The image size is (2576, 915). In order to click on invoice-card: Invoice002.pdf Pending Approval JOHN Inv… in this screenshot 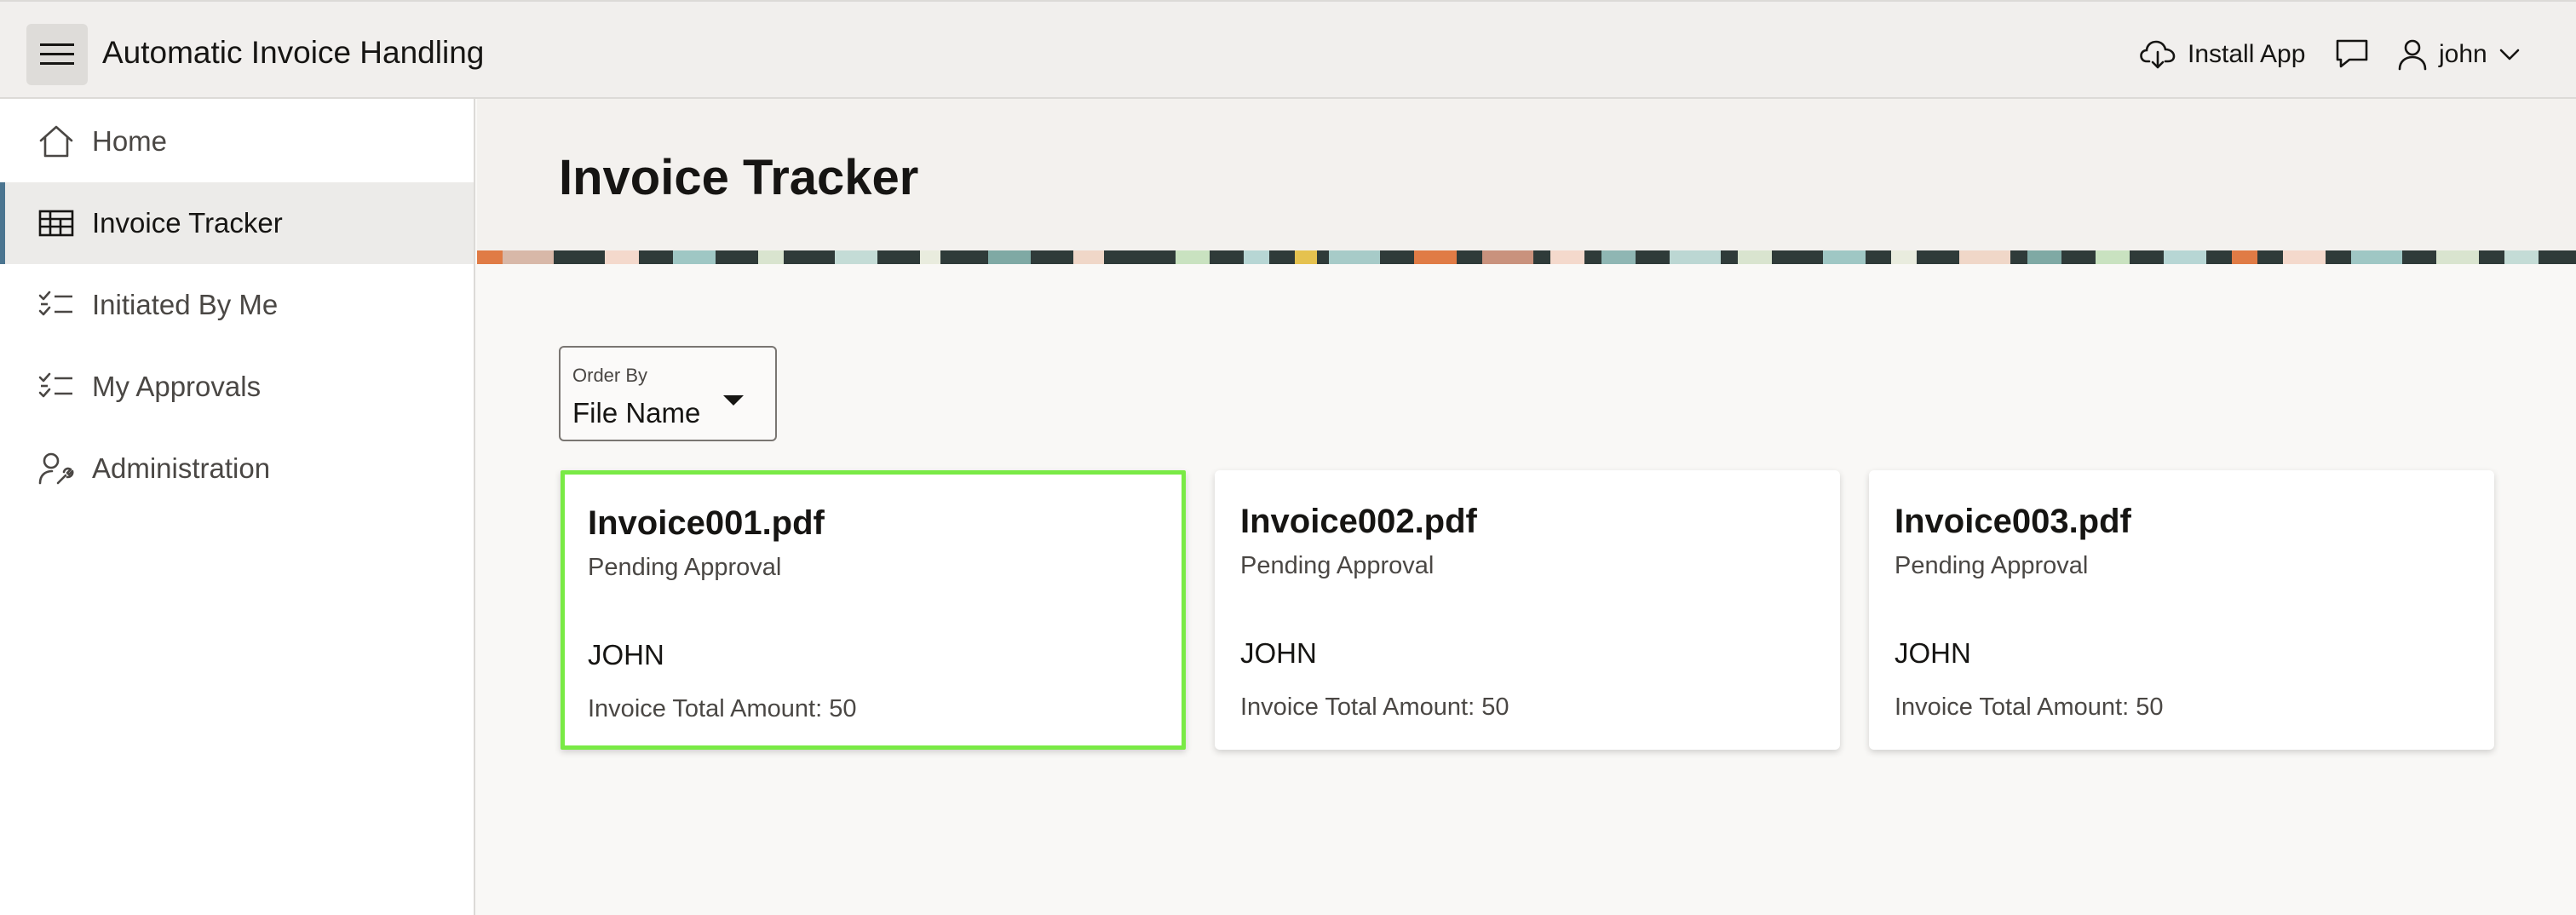, I will do `click(1528, 610)`.